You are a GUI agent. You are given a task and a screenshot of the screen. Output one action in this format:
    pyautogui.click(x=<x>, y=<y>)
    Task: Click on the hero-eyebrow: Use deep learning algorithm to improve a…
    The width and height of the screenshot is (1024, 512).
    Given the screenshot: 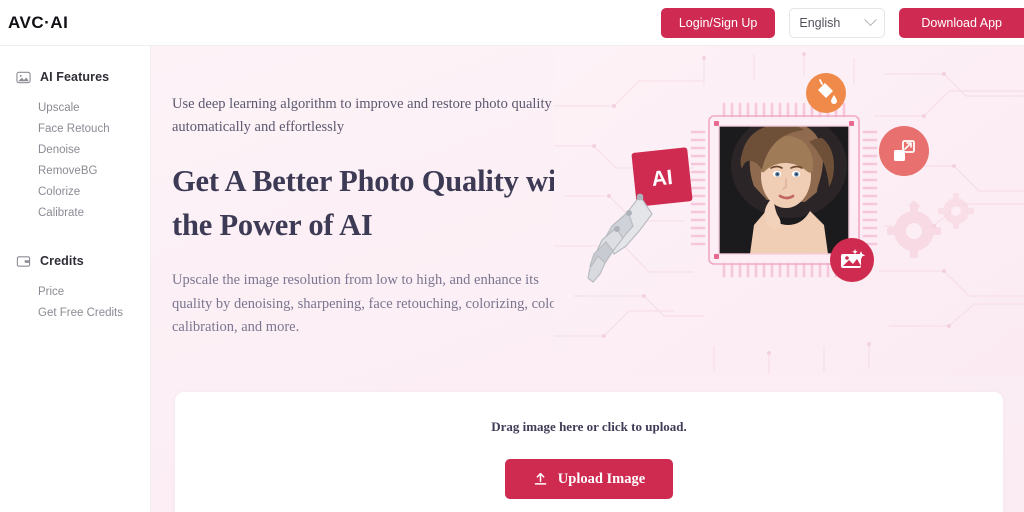 What is the action you would take?
    pyautogui.click(x=362, y=115)
    